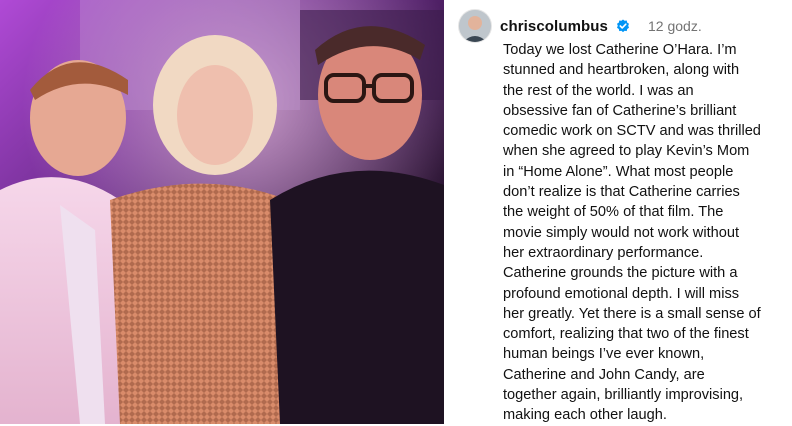 The image size is (792, 426). What do you see at coordinates (623, 26) in the screenshot?
I see `verified-badge-icon` at bounding box center [623, 26].